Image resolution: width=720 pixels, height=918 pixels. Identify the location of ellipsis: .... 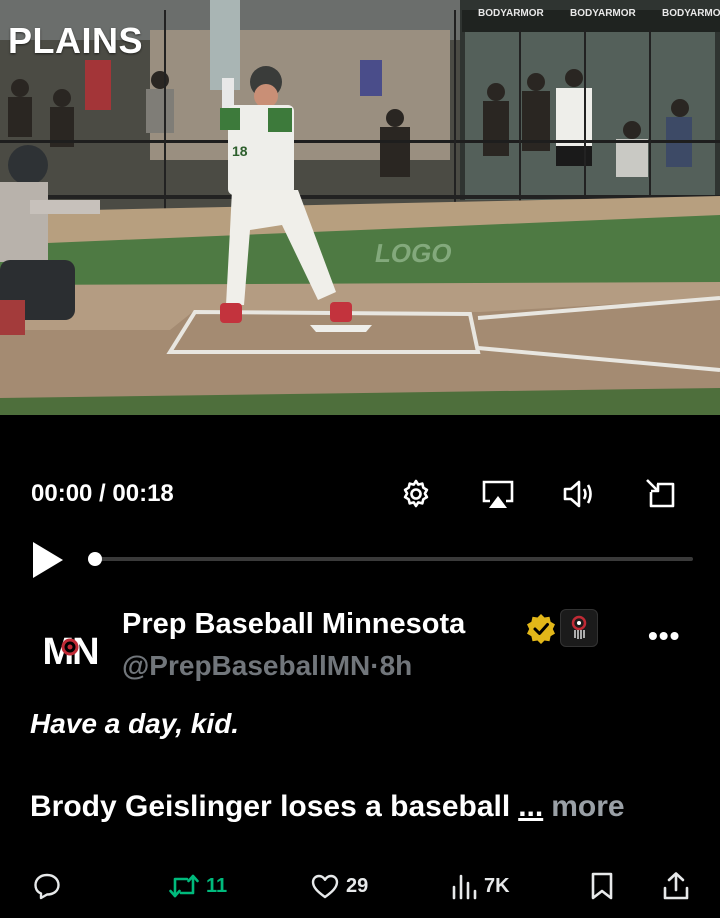
(531, 806).